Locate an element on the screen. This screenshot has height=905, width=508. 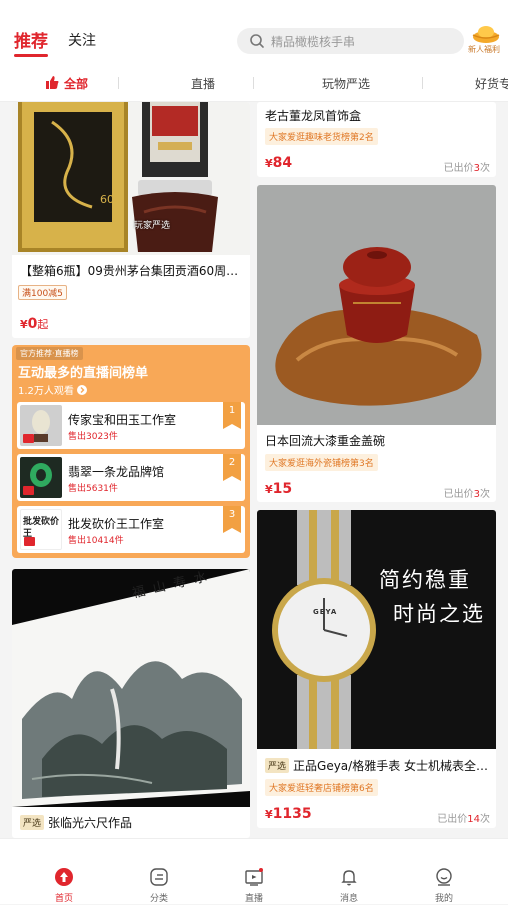
bid-count: 已出价14次 is located at coordinates (463, 817).